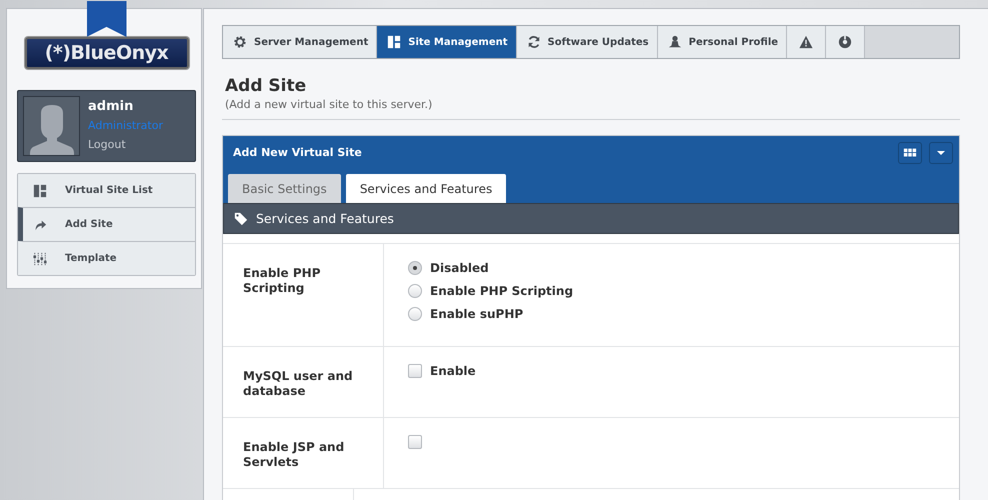 The height and width of the screenshot is (500, 988). What do you see at coordinates (125, 126) in the screenshot?
I see `user-role: Administrator` at bounding box center [125, 126].